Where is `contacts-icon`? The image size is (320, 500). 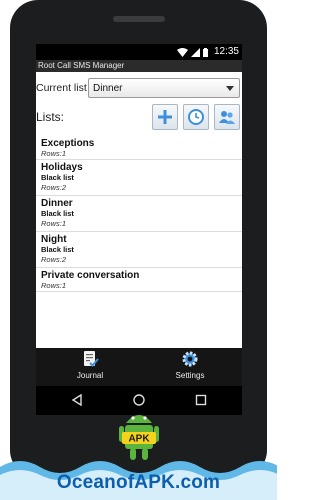 contacts-icon is located at coordinates (227, 117).